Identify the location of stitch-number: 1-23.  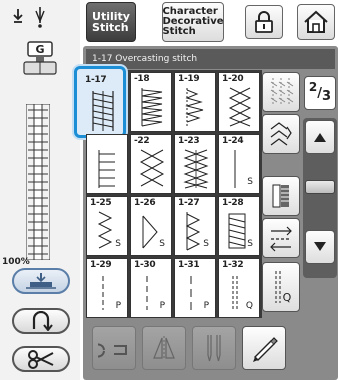
(189, 141).